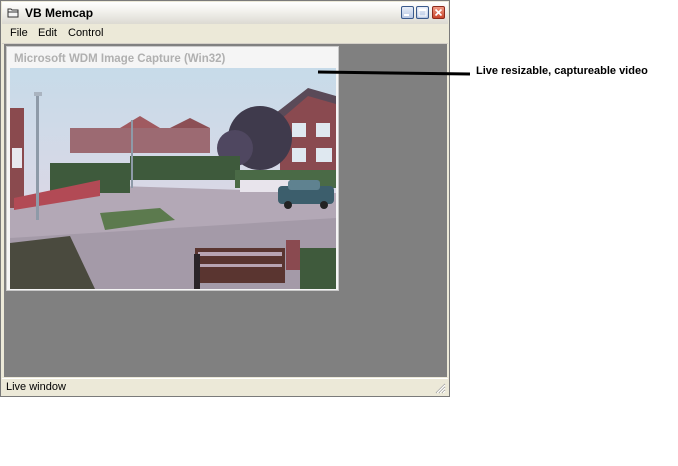 The width and height of the screenshot is (678, 466). Describe the element at coordinates (562, 71) in the screenshot. I see `callout-label: Live resizable, captureable video` at that location.